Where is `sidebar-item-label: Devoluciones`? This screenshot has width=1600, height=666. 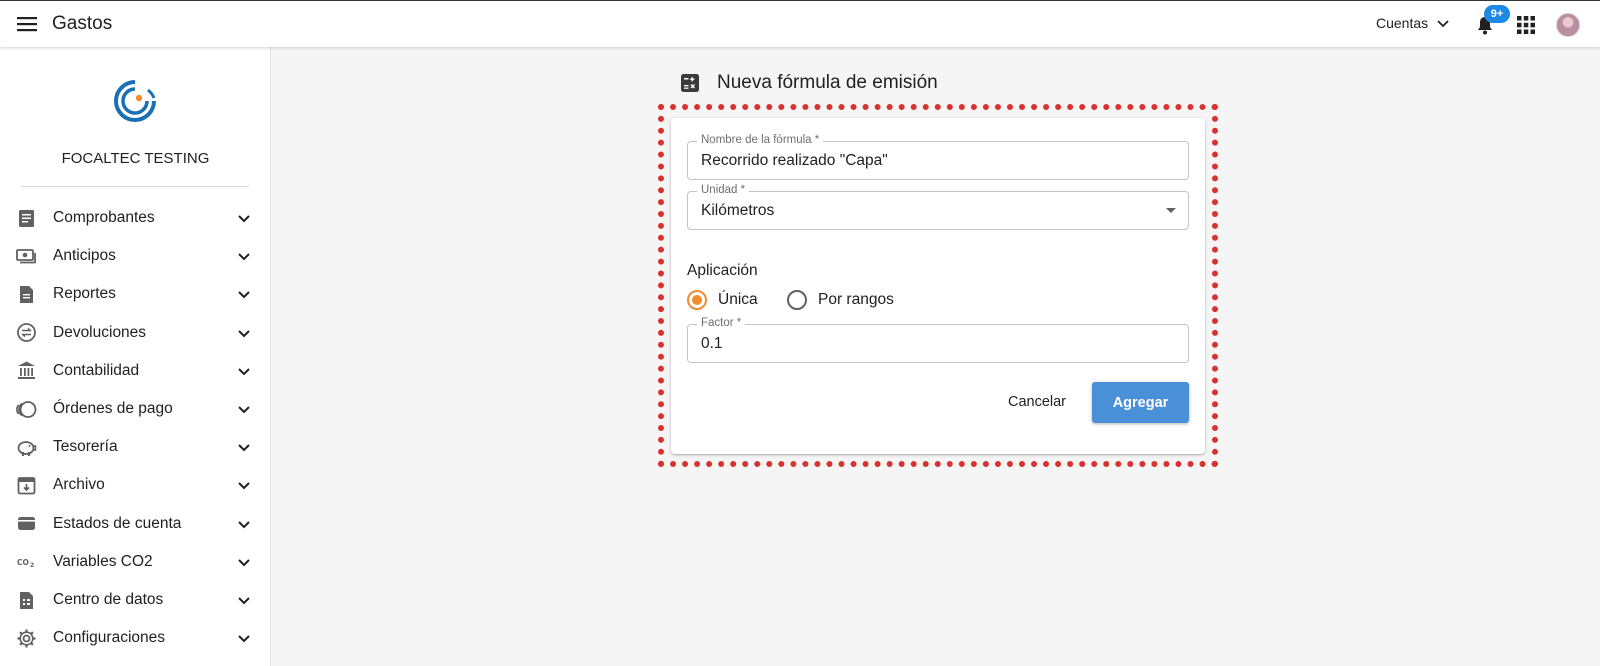 sidebar-item-label: Devoluciones is located at coordinates (100, 332).